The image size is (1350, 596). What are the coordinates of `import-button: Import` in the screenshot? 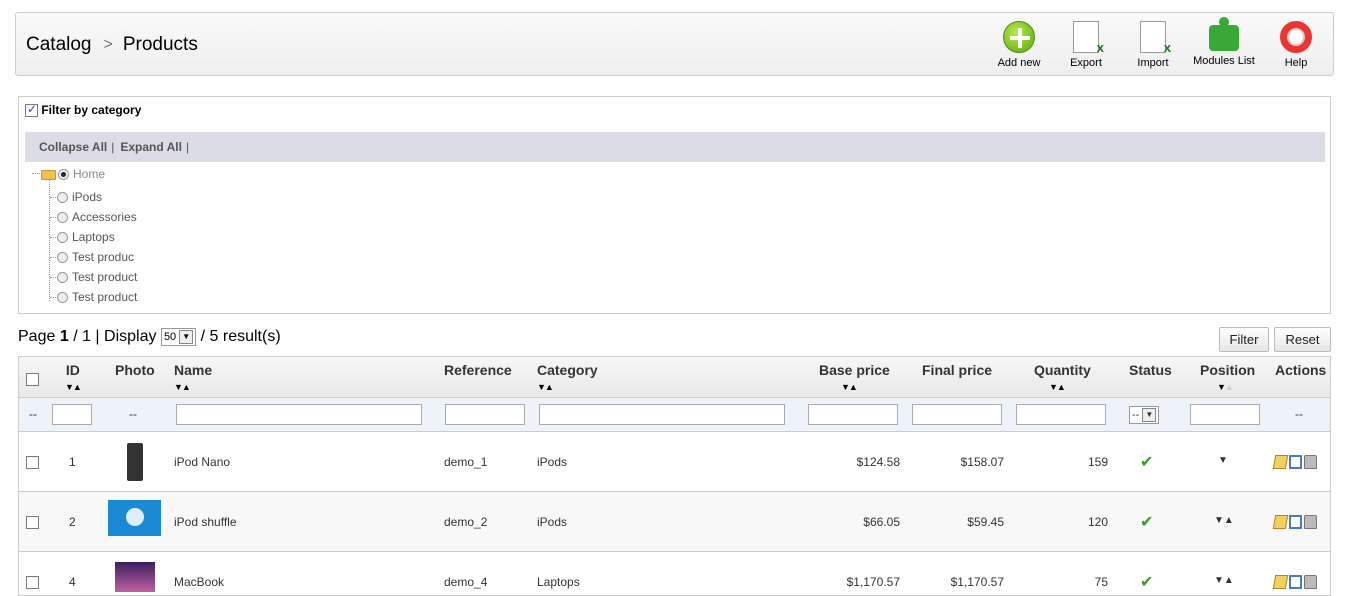 It's located at (1153, 45).